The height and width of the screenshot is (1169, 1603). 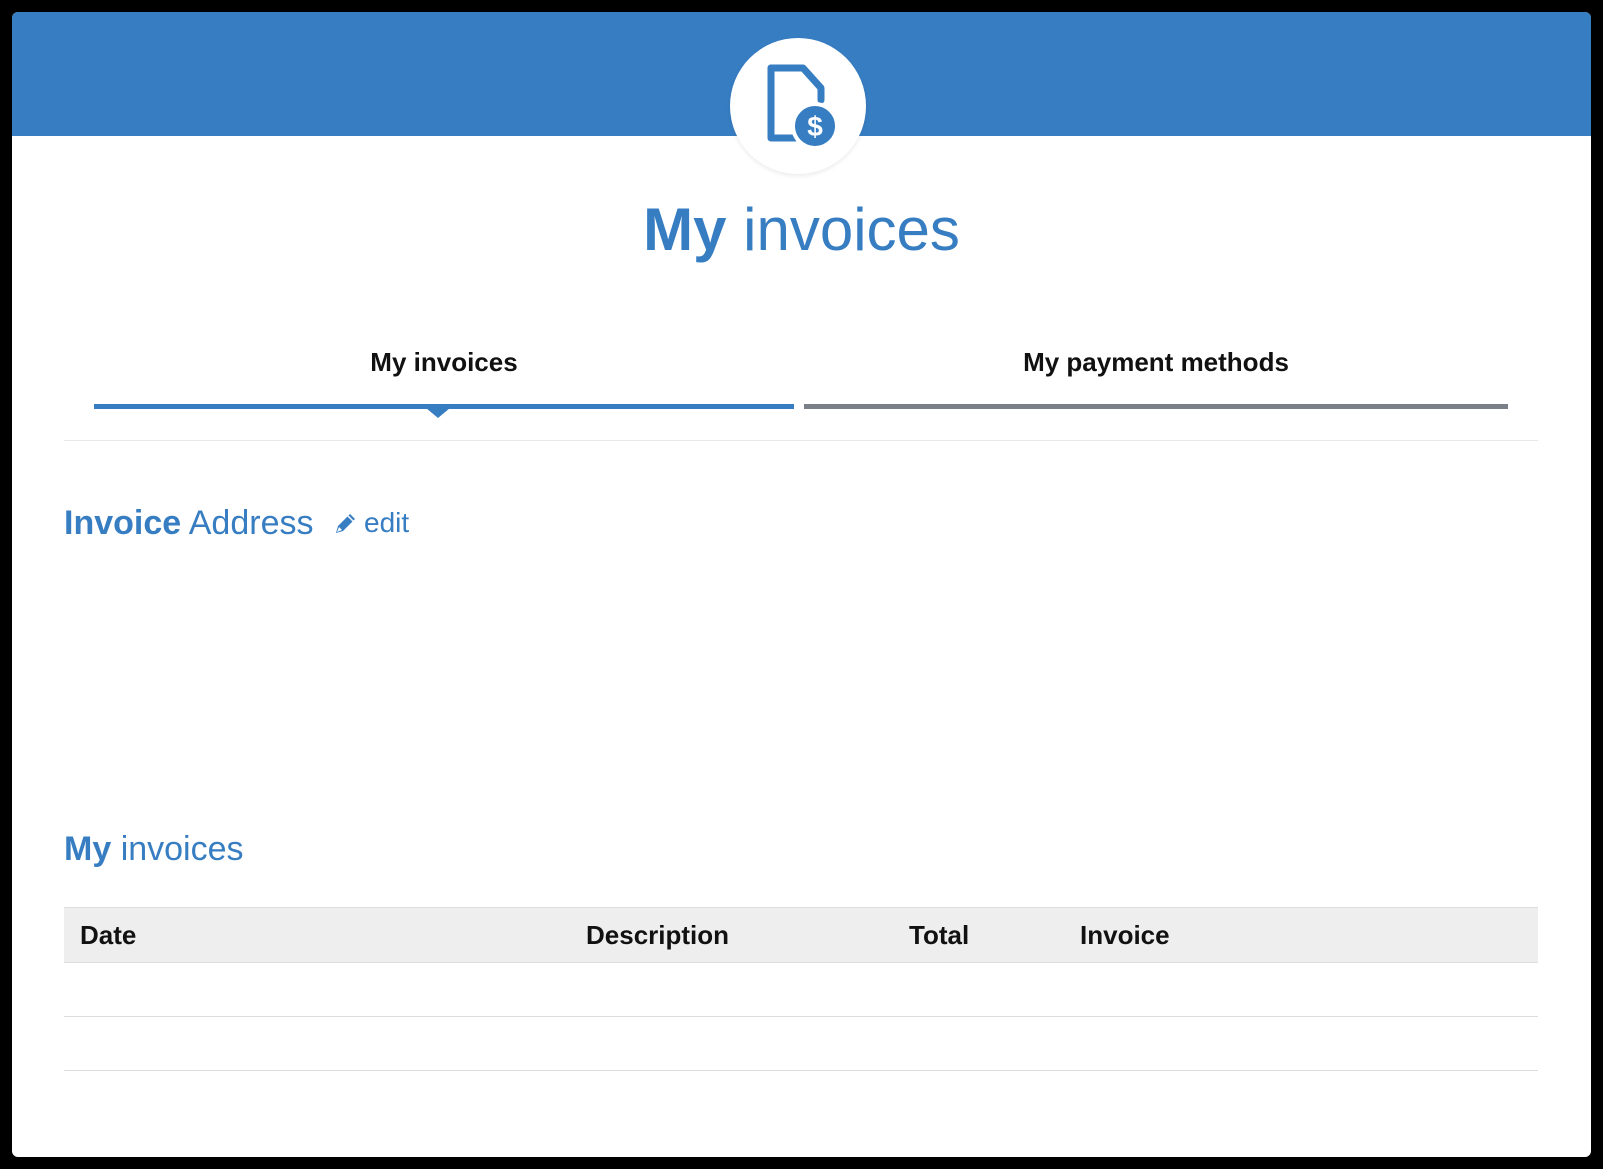 I want to click on tab-bar: My invoices My payment methods, so click(x=801, y=380).